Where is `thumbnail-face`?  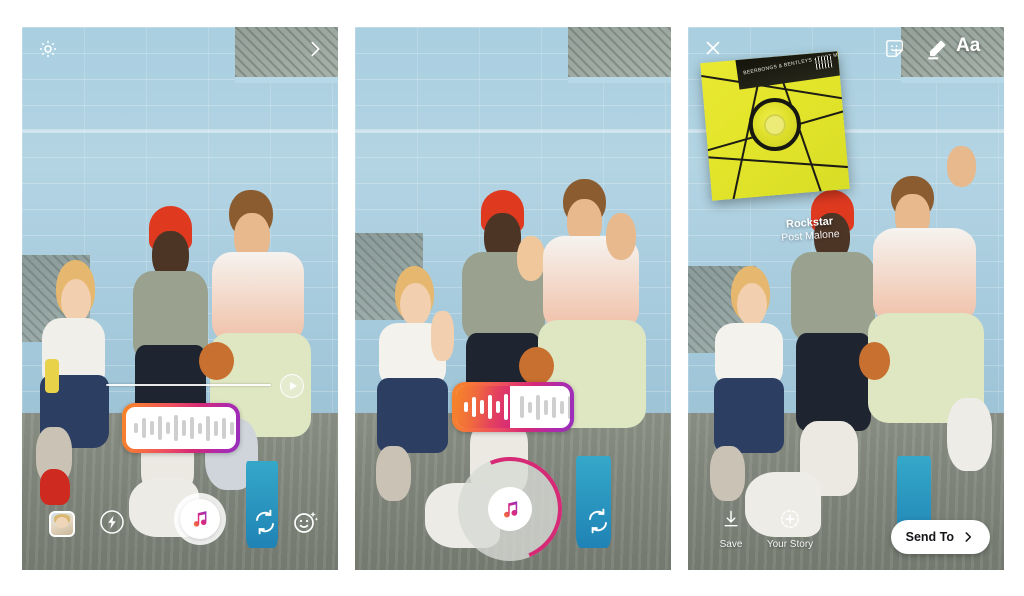
thumbnail-face is located at coordinates (62, 522).